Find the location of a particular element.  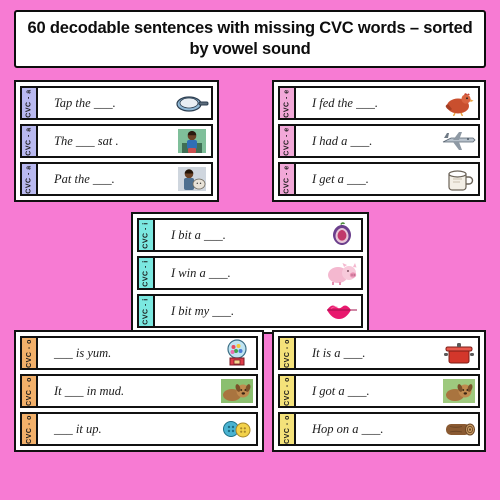

sentence-text: I bit my ___. is located at coordinates (203, 310).